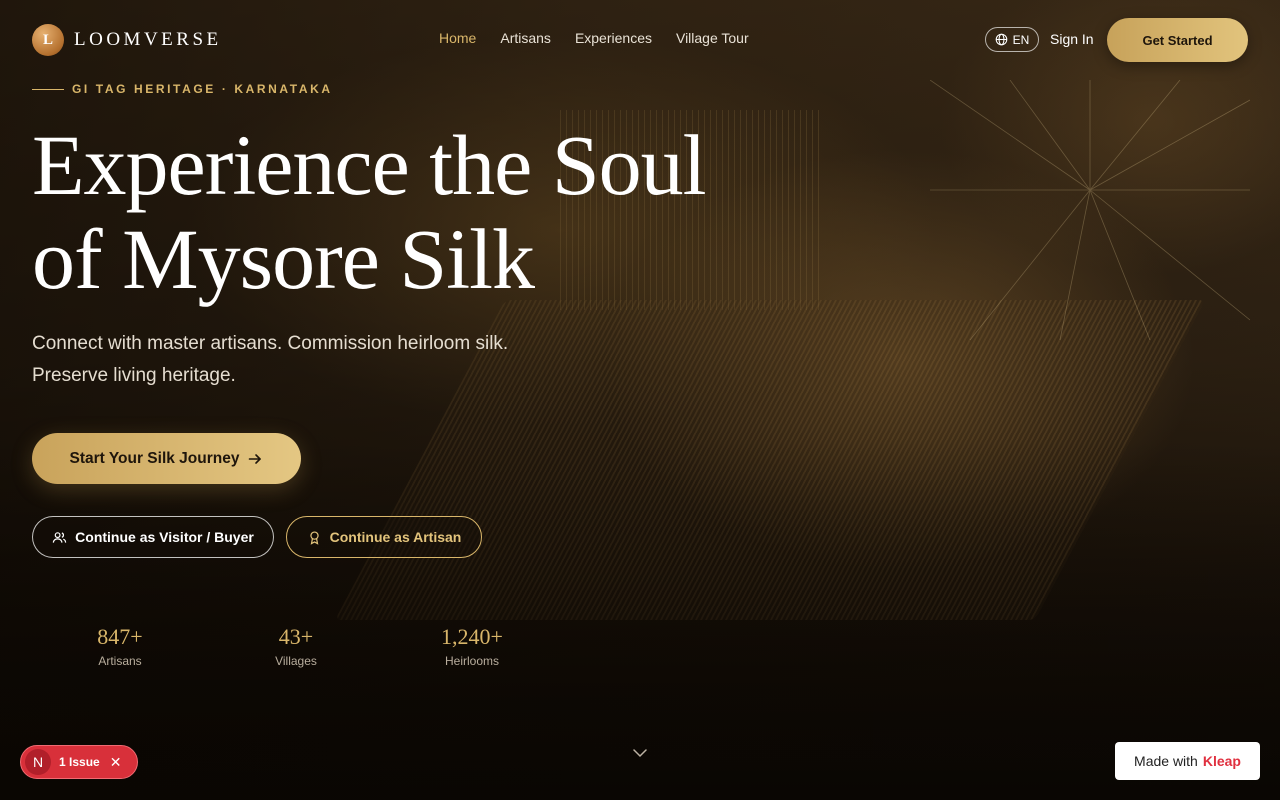 This screenshot has width=1280, height=800. Describe the element at coordinates (116, 762) in the screenshot. I see `close-icon: ✕` at that location.